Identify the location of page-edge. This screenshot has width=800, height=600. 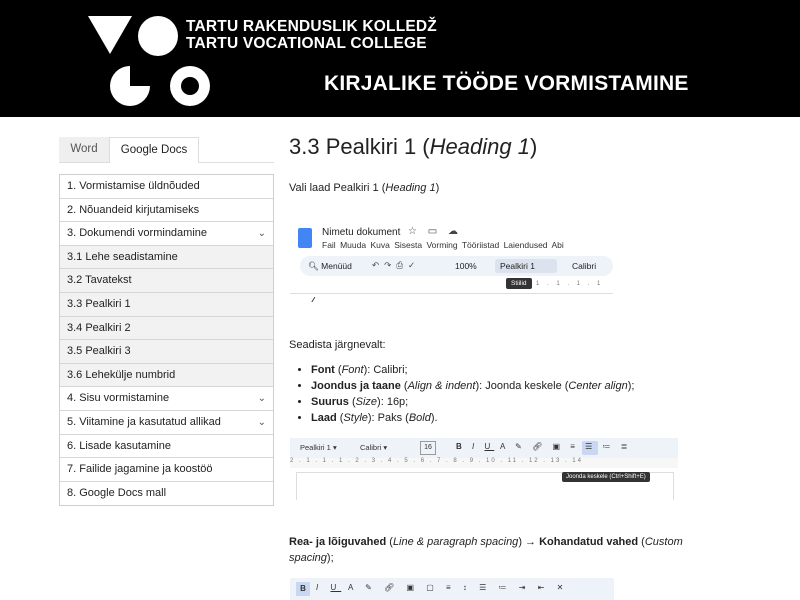
(451, 293).